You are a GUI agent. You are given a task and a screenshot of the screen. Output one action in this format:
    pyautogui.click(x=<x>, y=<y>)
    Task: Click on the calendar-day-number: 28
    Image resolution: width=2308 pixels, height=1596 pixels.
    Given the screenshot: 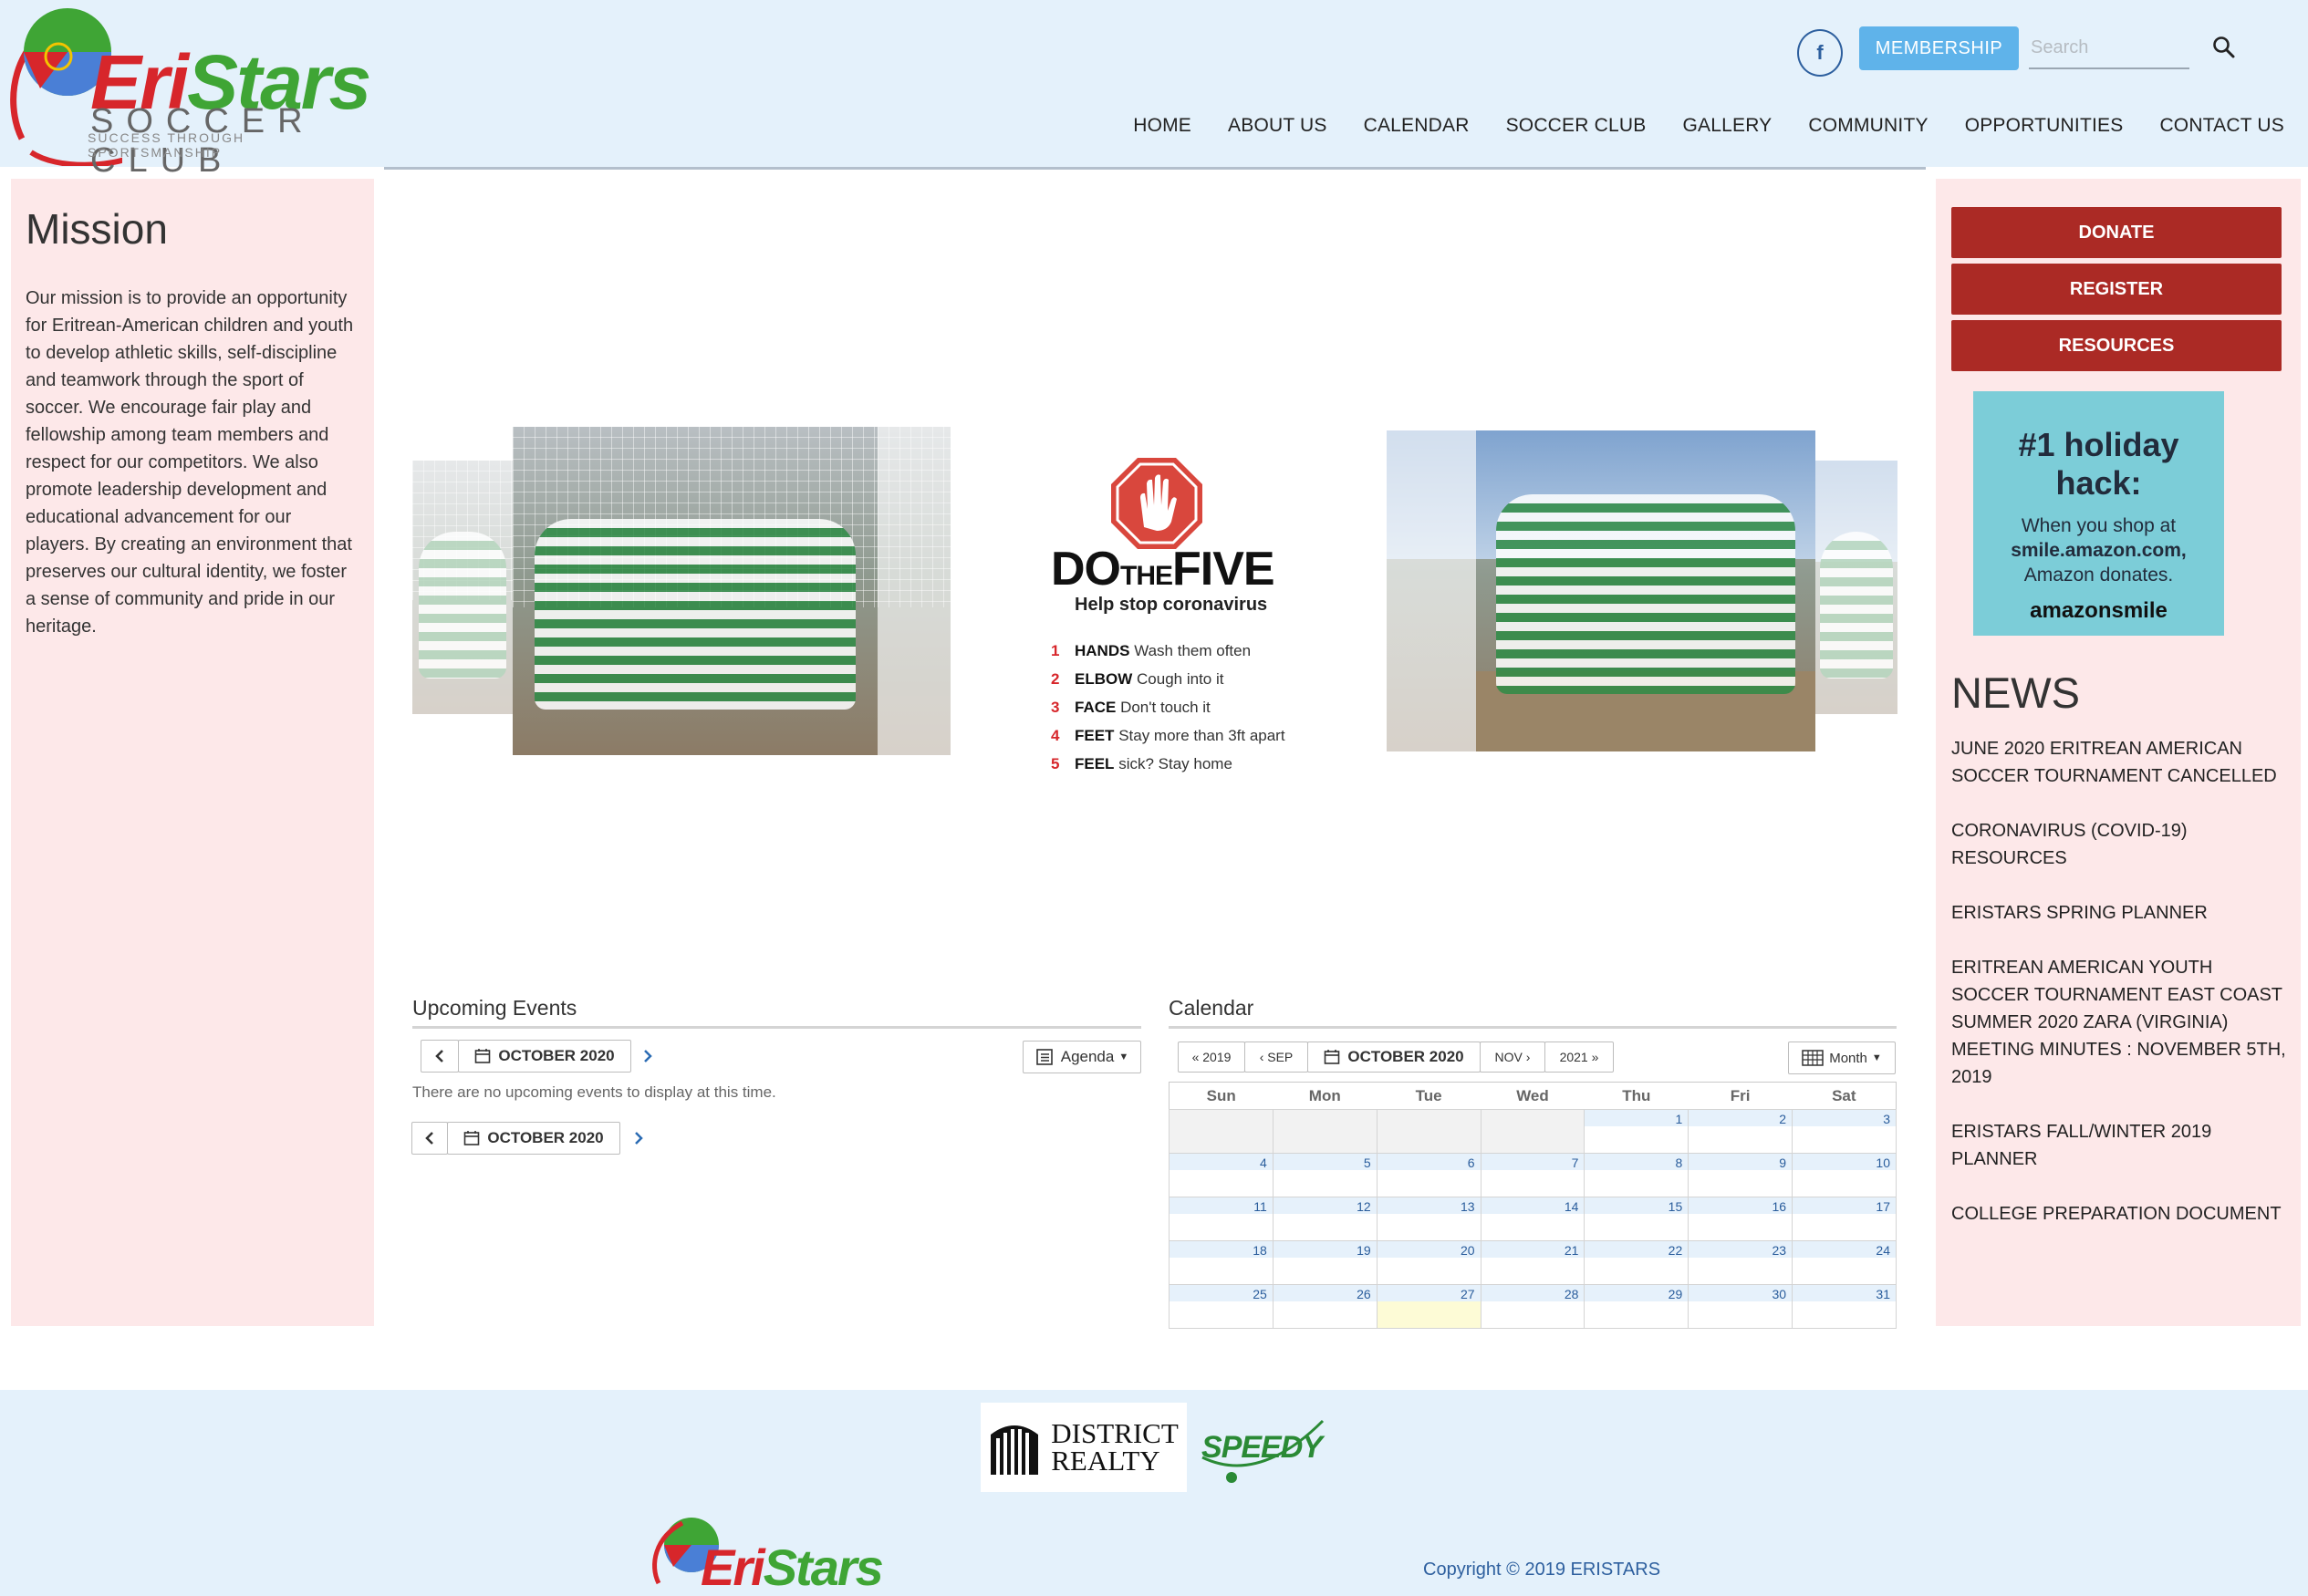 What is the action you would take?
    pyautogui.click(x=1533, y=1293)
    